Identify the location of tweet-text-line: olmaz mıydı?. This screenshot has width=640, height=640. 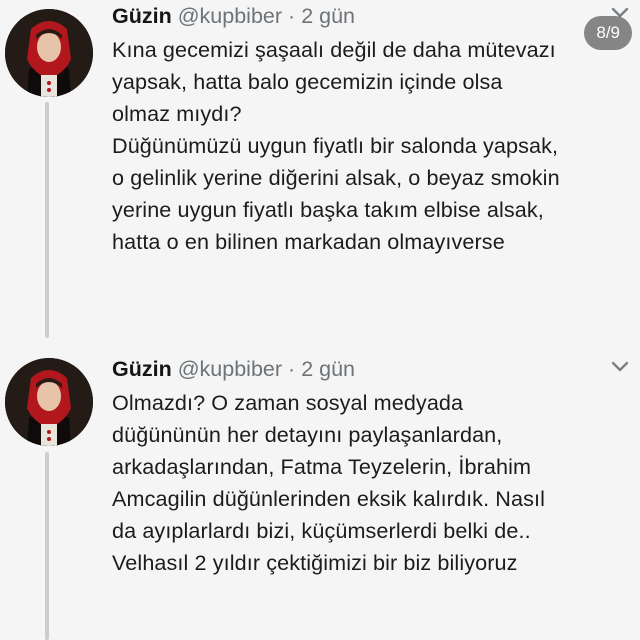
(177, 113).